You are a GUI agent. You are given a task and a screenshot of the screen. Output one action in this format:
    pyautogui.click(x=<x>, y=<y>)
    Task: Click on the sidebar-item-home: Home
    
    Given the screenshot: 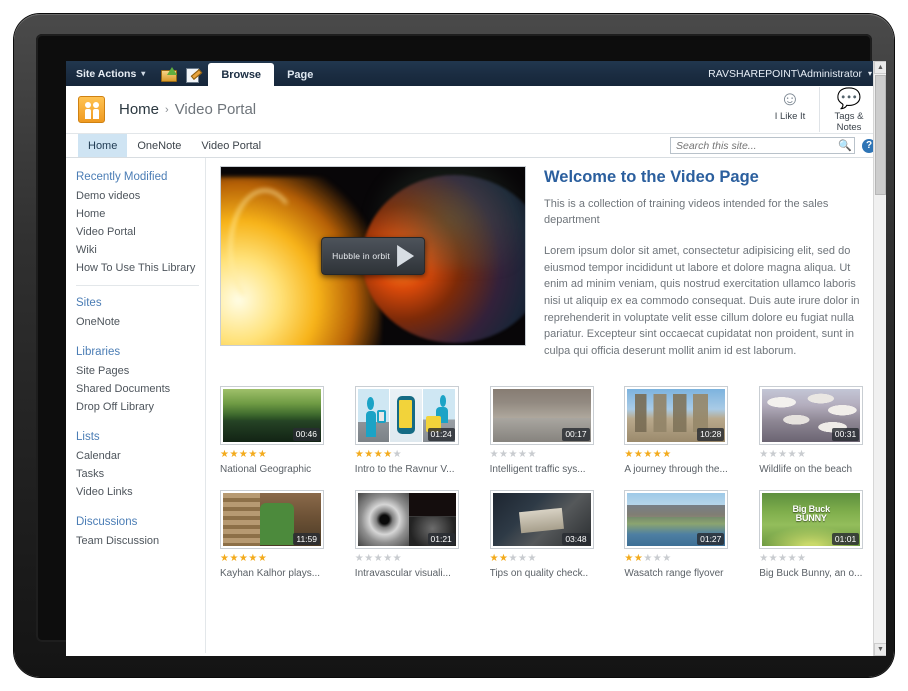 What is the action you would take?
    pyautogui.click(x=140, y=214)
    